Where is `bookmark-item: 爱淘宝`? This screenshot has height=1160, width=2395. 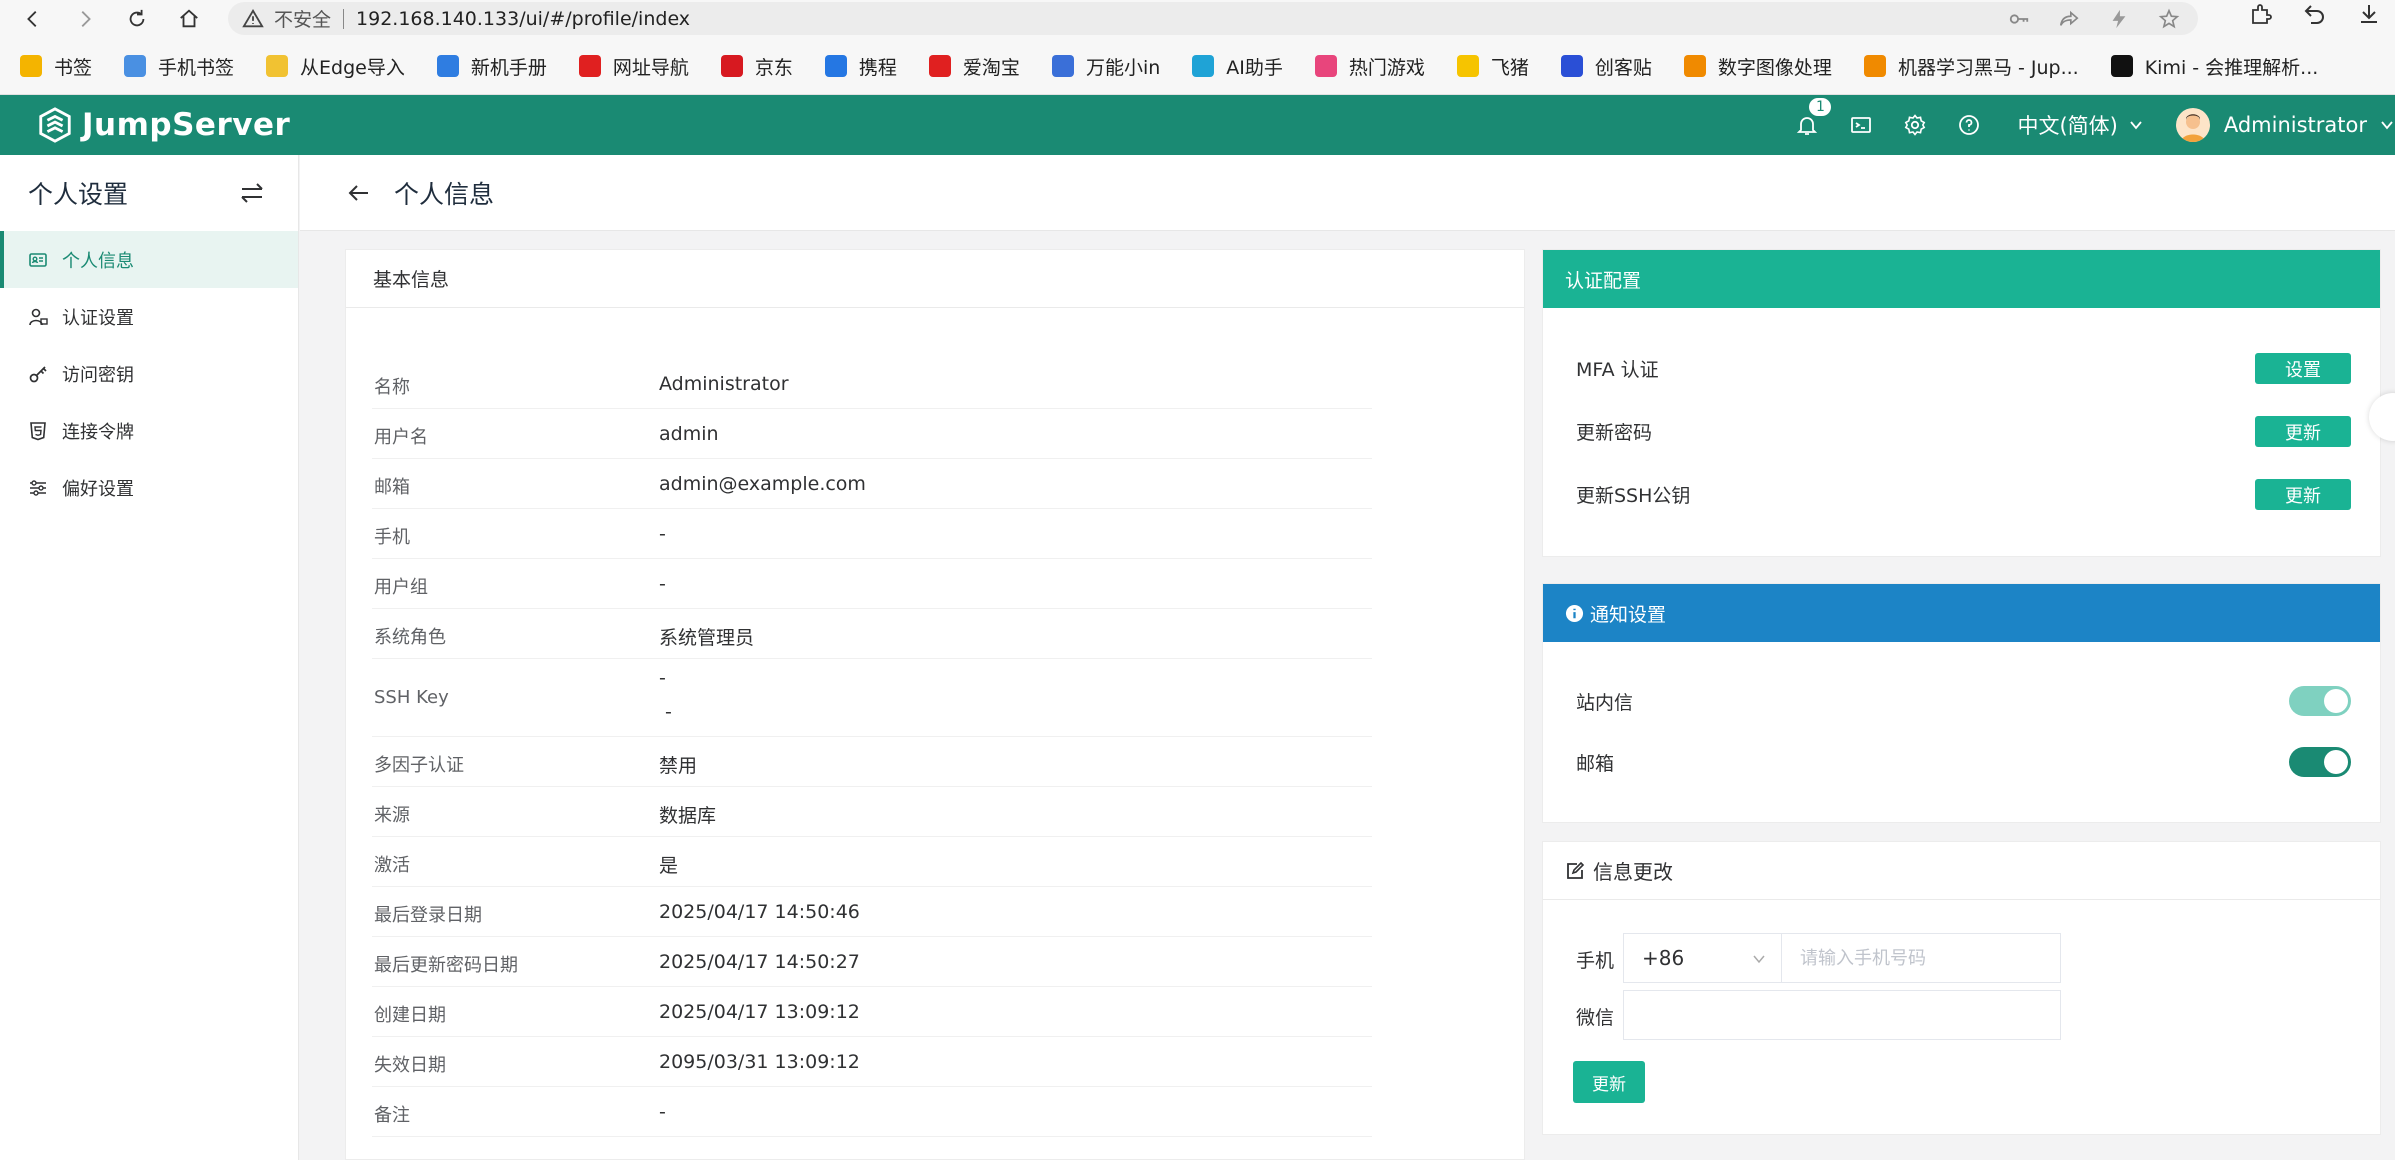
bookmark-item: 爱淘宝 is located at coordinates (974, 66).